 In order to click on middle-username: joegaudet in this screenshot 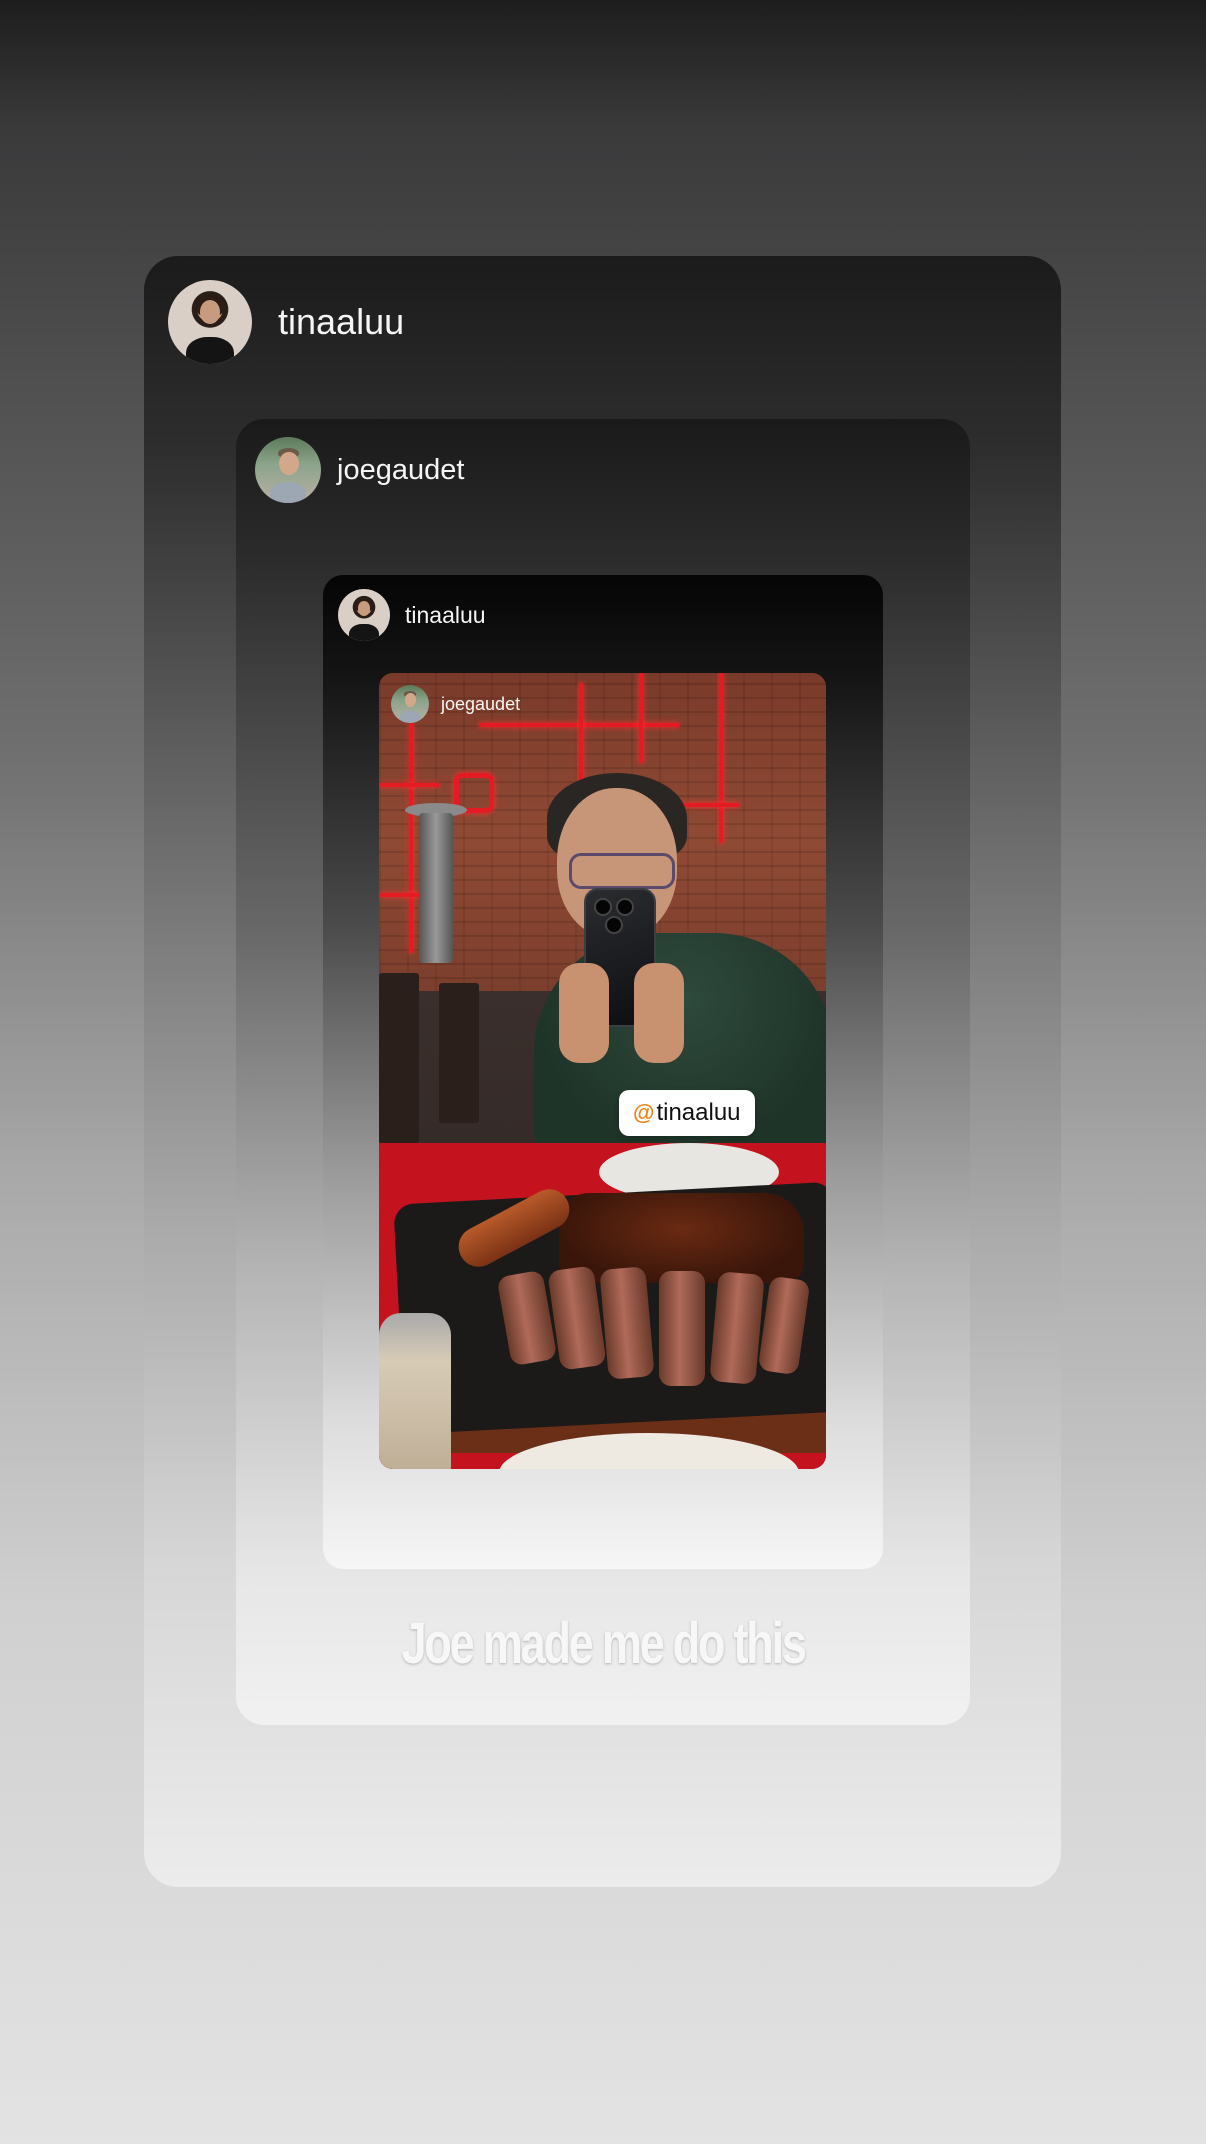, I will do `click(400, 470)`.